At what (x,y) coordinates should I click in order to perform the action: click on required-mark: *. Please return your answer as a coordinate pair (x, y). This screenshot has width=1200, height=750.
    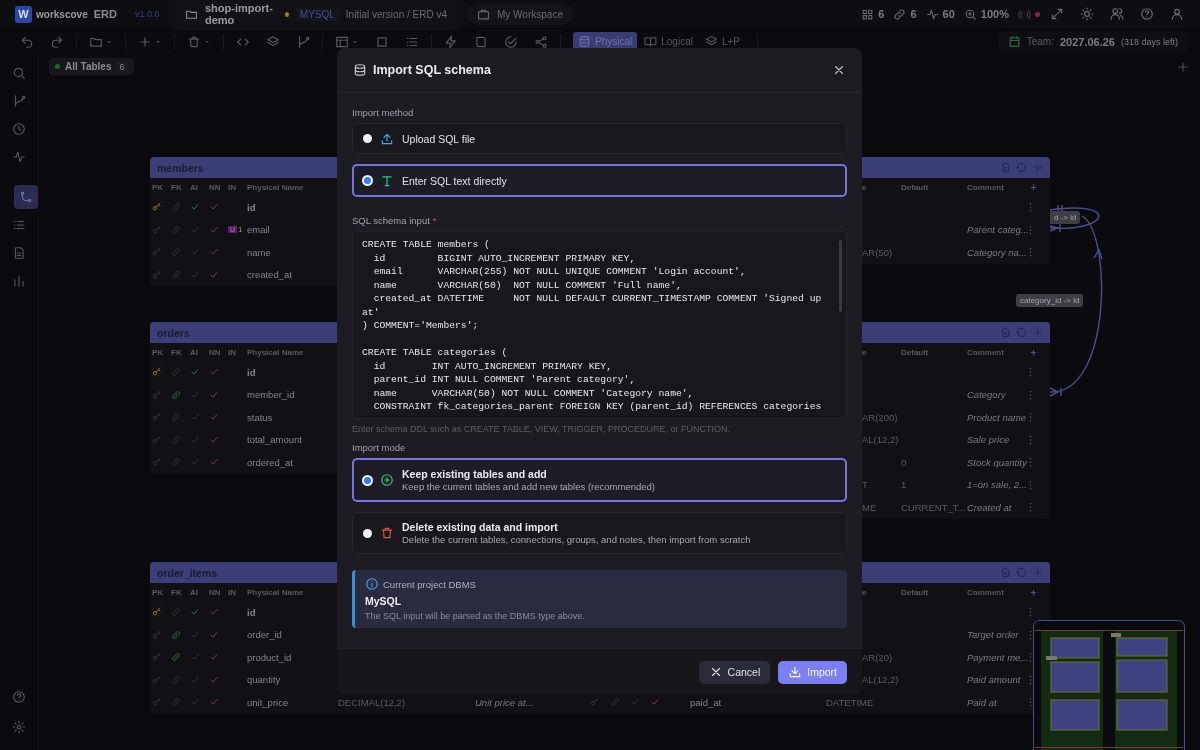
    Looking at the image, I should click on (434, 220).